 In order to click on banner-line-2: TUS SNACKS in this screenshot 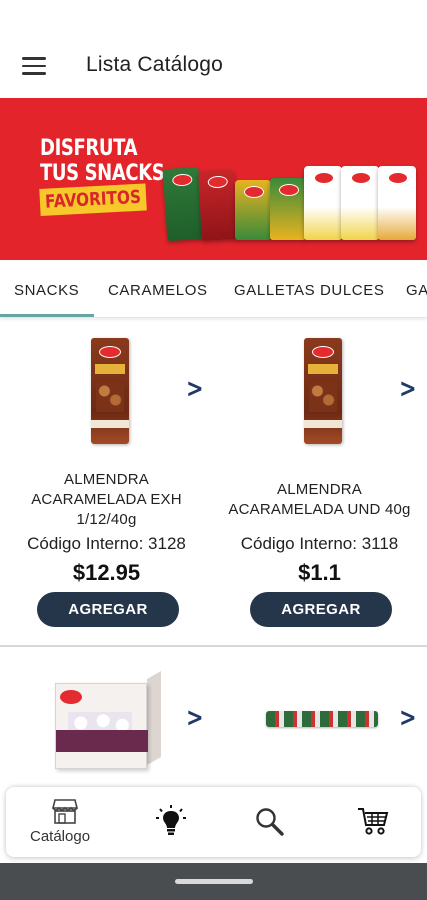, I will do `click(102, 173)`.